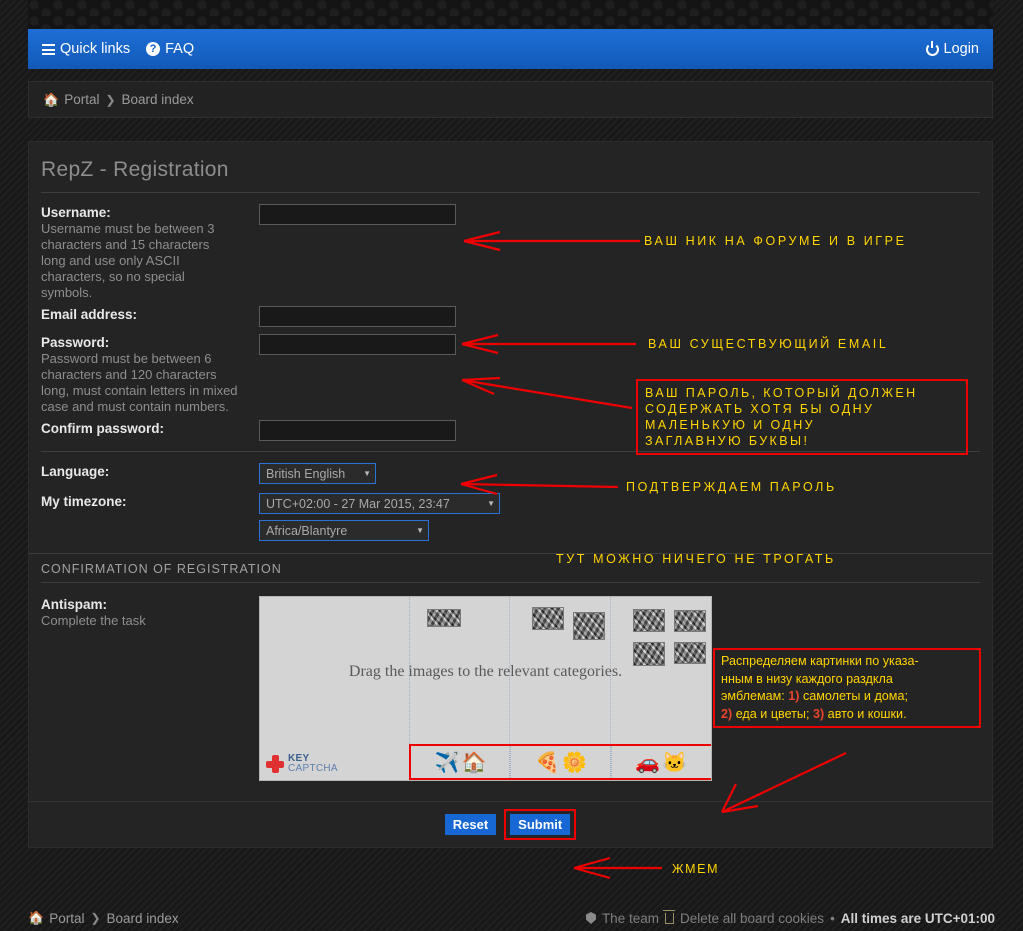 The height and width of the screenshot is (931, 1023). I want to click on email-field, so click(357, 316).